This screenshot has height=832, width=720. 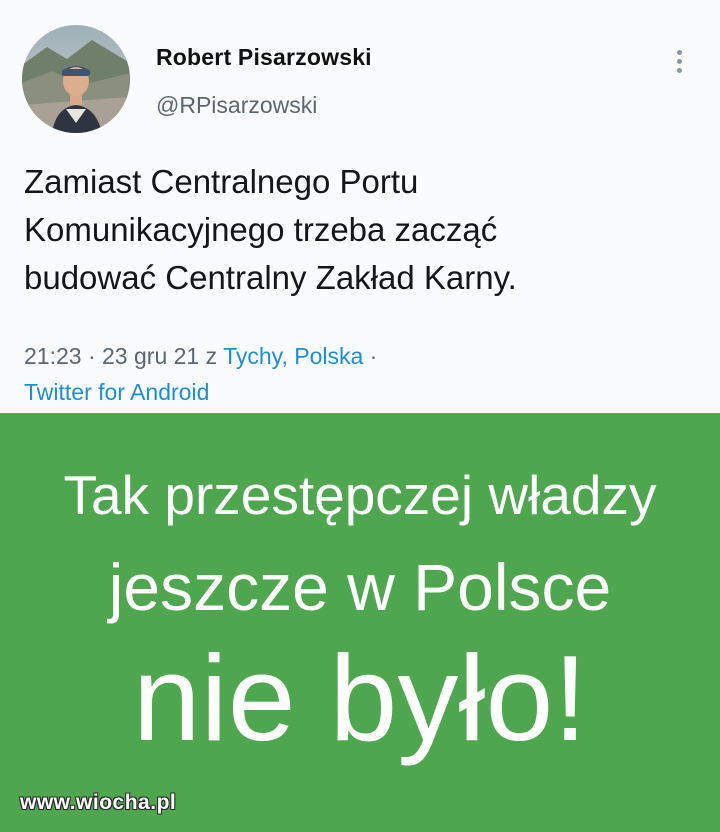 What do you see at coordinates (98, 802) in the screenshot?
I see `watermark: www.wiocha.pl` at bounding box center [98, 802].